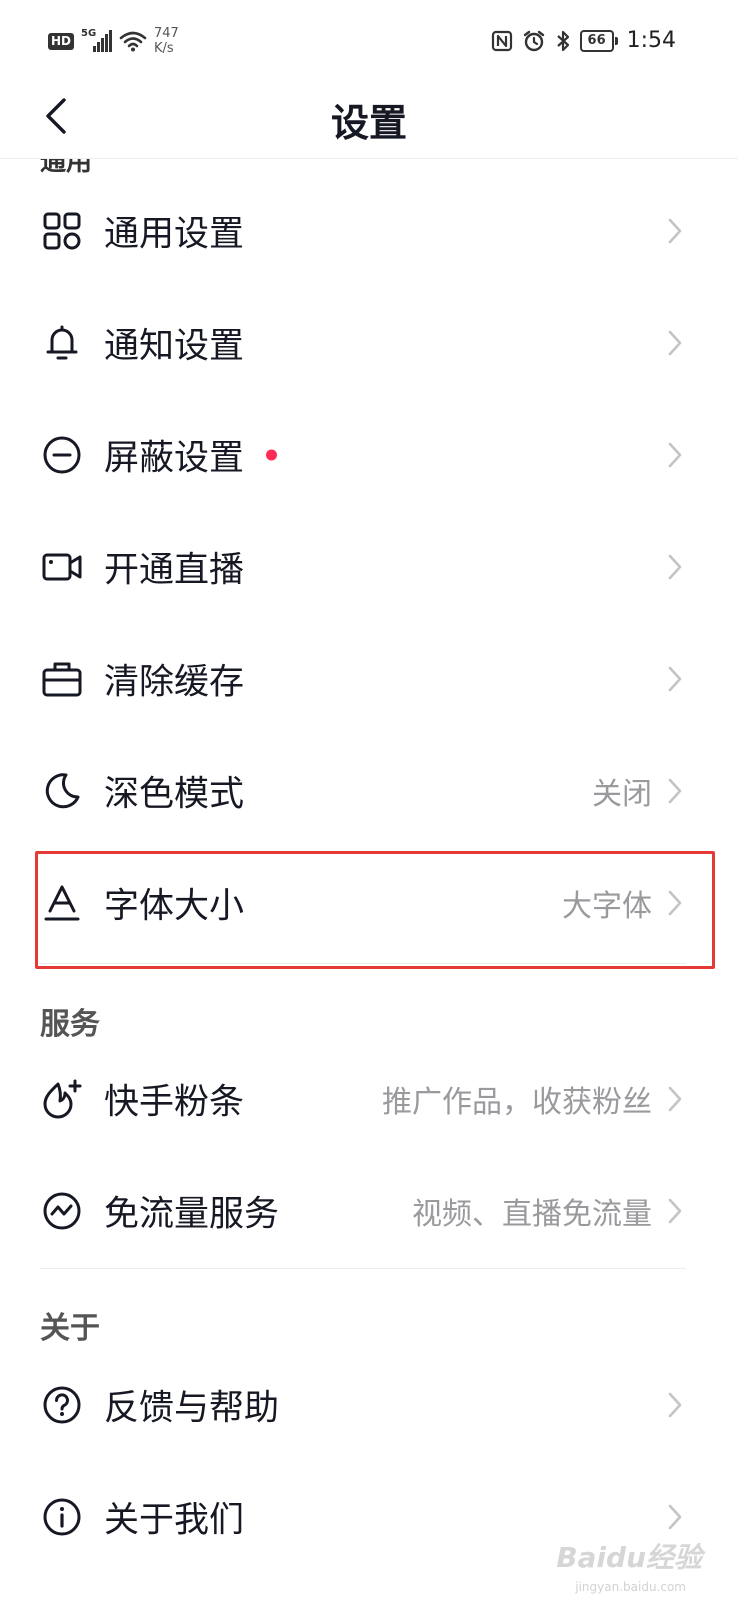 Image resolution: width=738 pixels, height=1600 pixels. I want to click on section-header-about: 关于, so click(70, 1328).